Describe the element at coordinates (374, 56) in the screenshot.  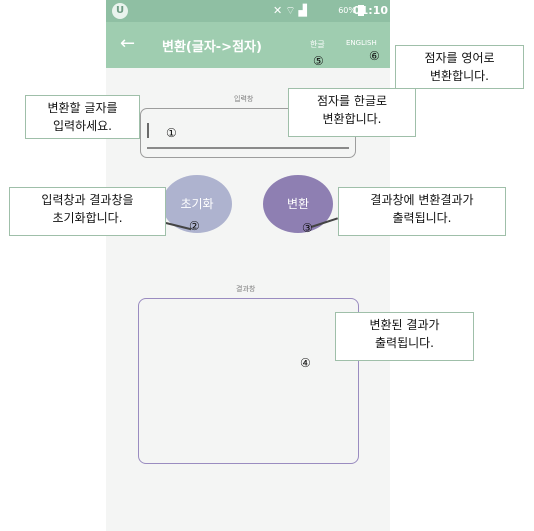
I see `annotation-marker-6: ⑥` at that location.